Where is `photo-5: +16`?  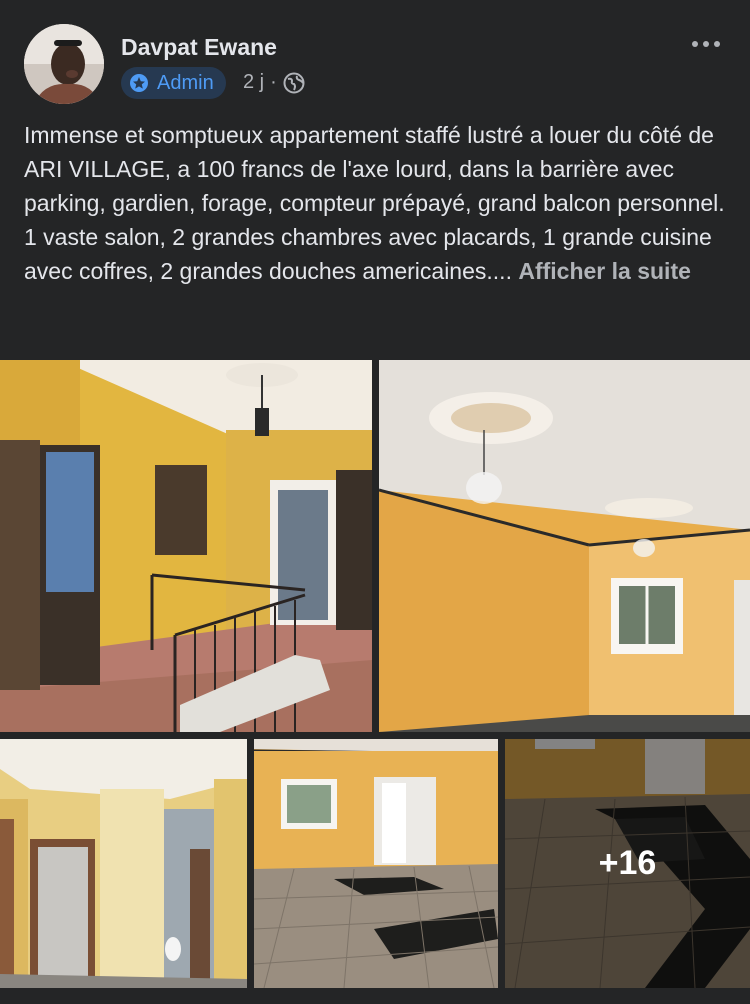
photo-5: +16 is located at coordinates (627, 863).